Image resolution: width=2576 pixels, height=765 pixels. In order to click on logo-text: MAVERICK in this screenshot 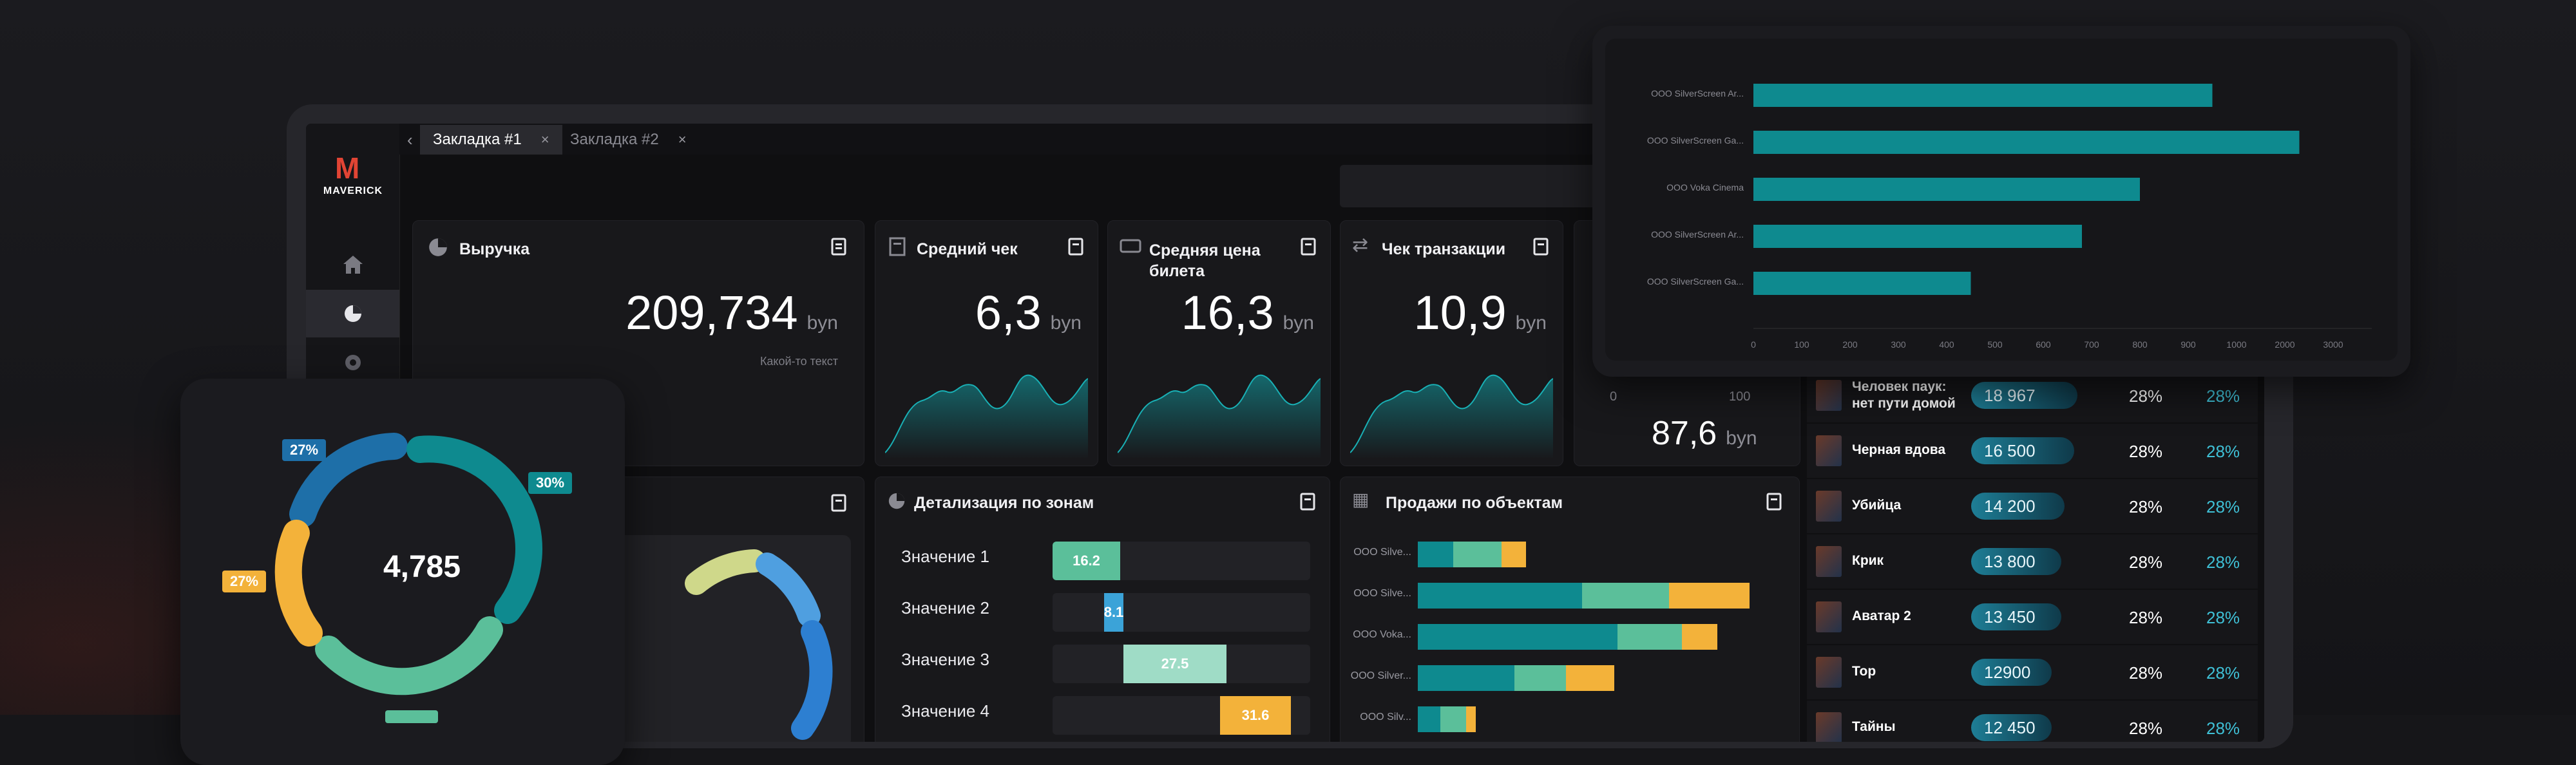, I will do `click(353, 190)`.